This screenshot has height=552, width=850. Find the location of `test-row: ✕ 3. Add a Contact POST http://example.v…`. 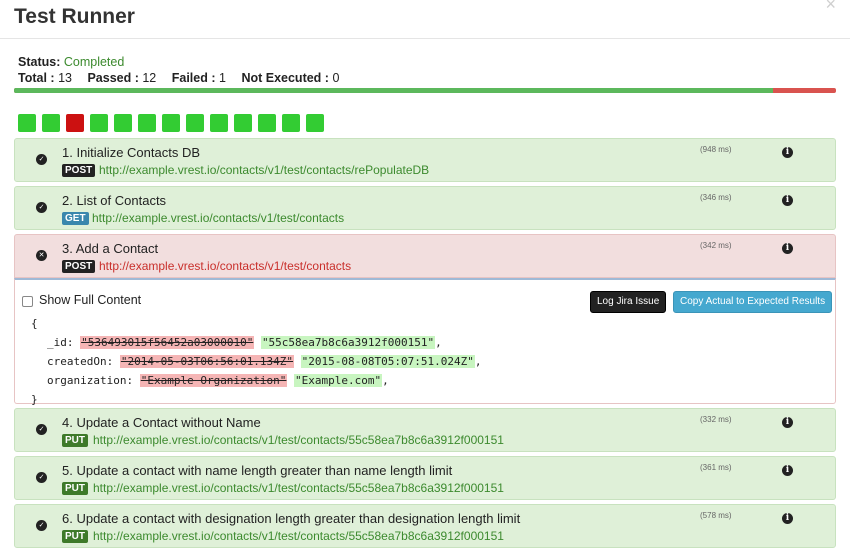

test-row: ✕ 3. Add a Contact POST http://example.v… is located at coordinates (425, 256).